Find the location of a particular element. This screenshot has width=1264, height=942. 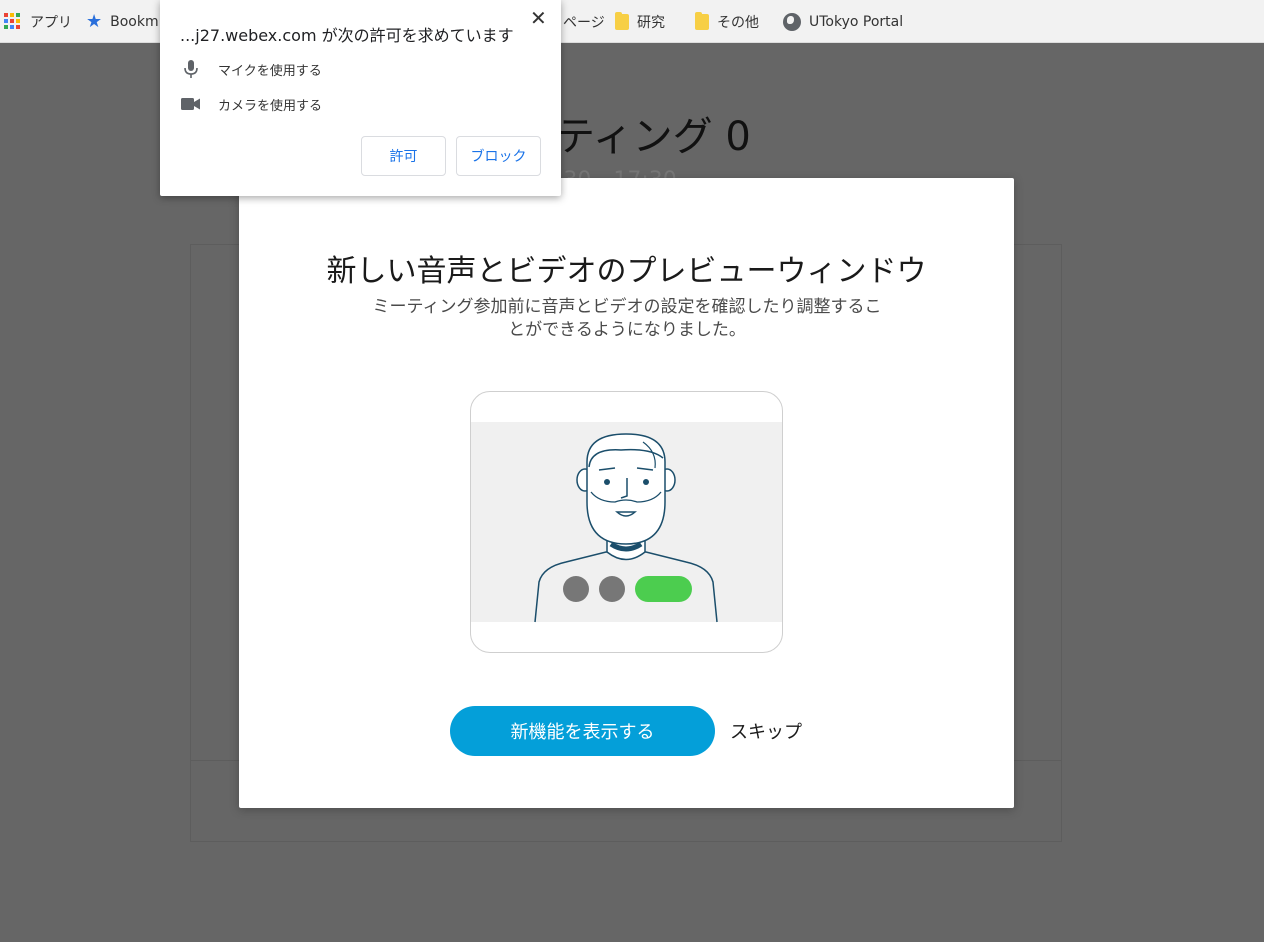

bookmark-apps-label: アプリ is located at coordinates (51, 22).